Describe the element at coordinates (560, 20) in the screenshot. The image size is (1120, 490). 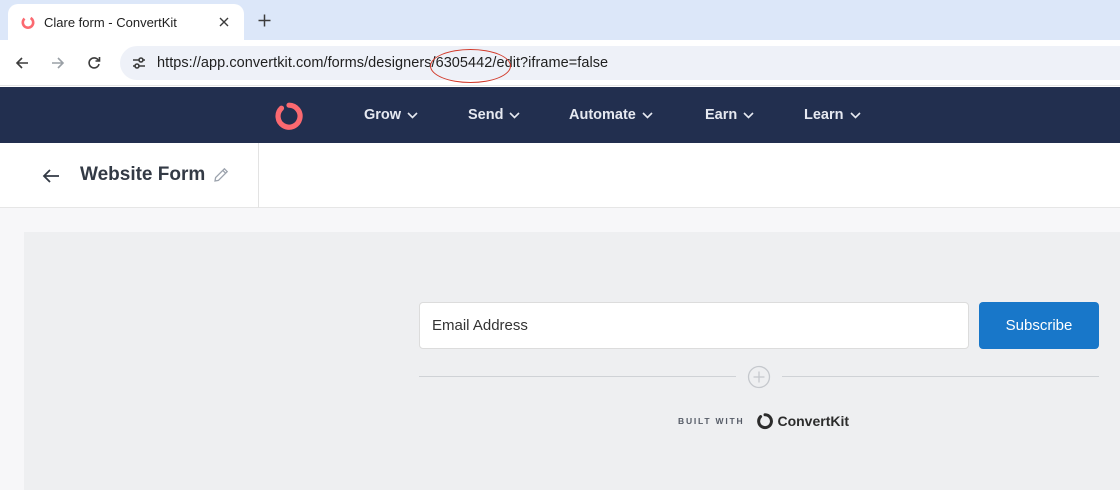
I see `browser-tab-strip: Clare form - ConvertKit` at that location.